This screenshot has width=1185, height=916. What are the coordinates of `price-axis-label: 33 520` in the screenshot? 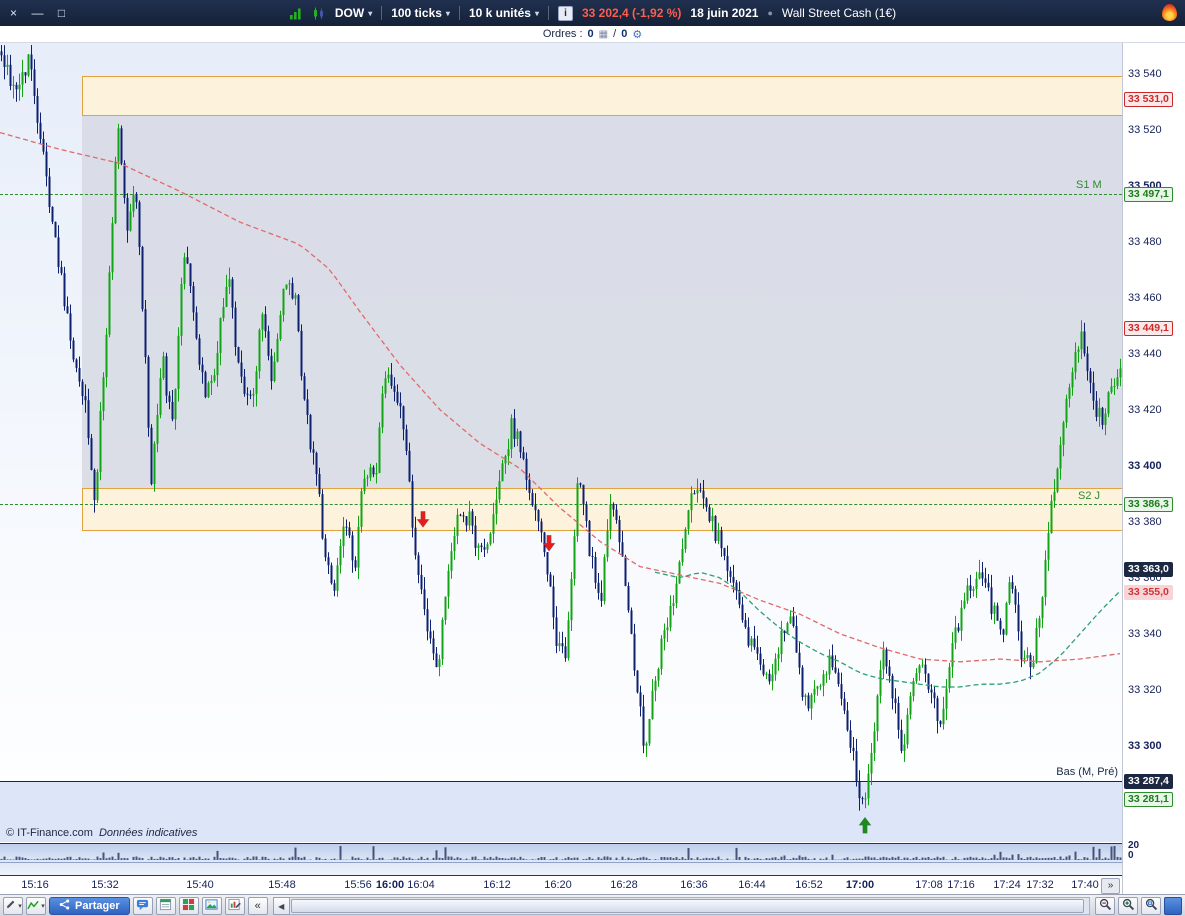 It's located at (1145, 129).